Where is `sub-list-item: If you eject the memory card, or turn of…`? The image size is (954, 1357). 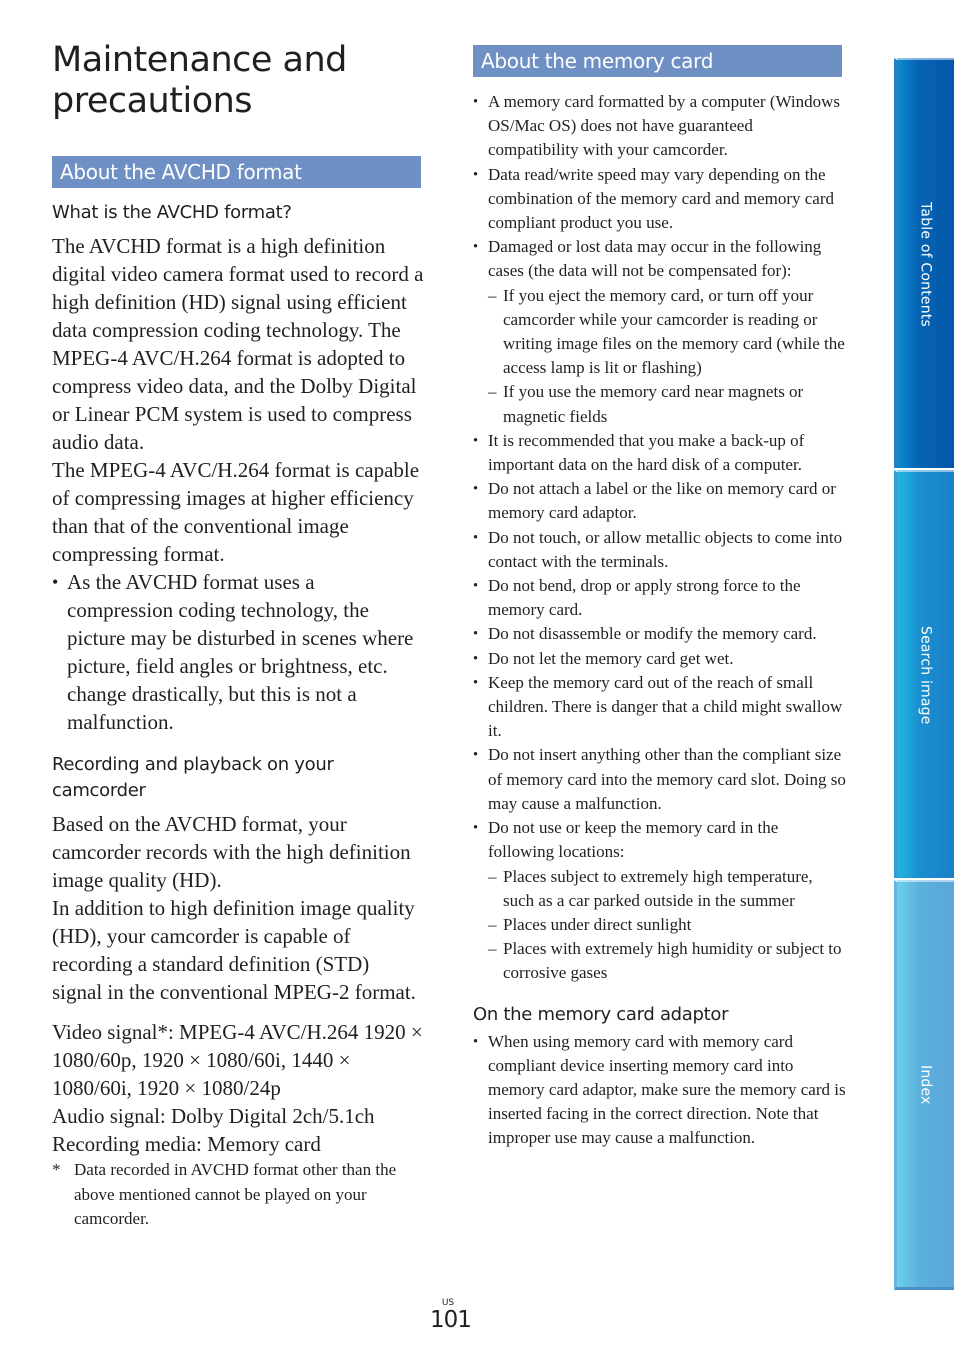 sub-list-item: If you eject the memory card, or turn of… is located at coordinates (667, 332).